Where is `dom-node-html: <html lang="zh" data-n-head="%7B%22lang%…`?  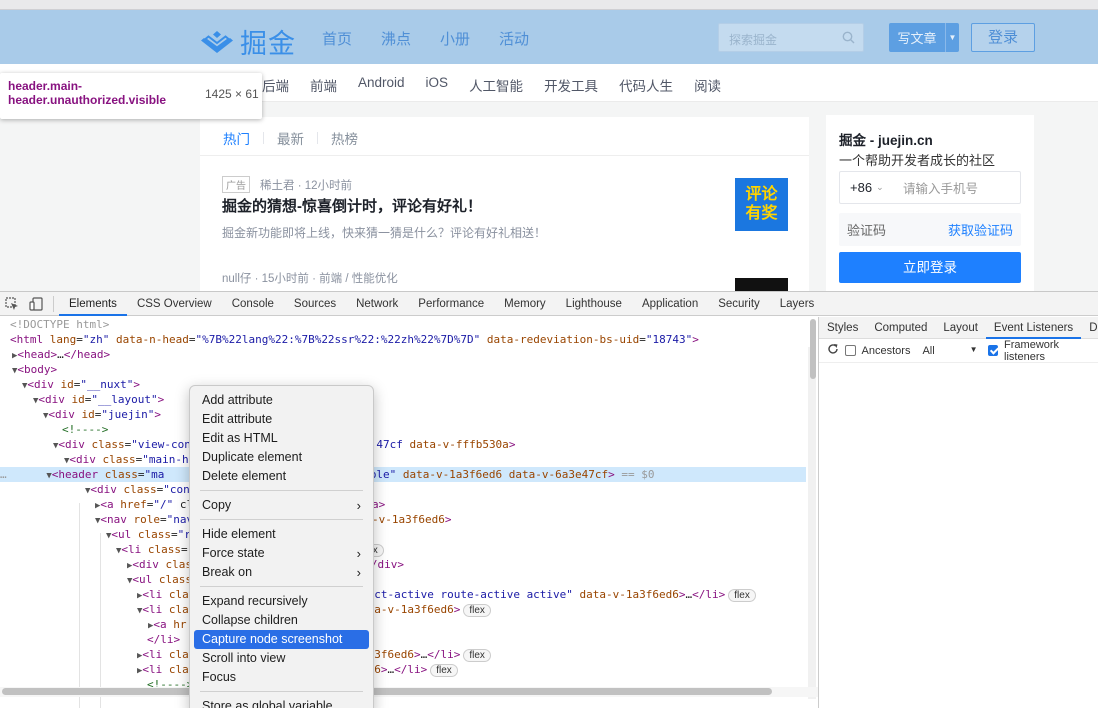 dom-node-html: <html lang="zh" data-n-head="%7B%22lang%… is located at coordinates (413, 339).